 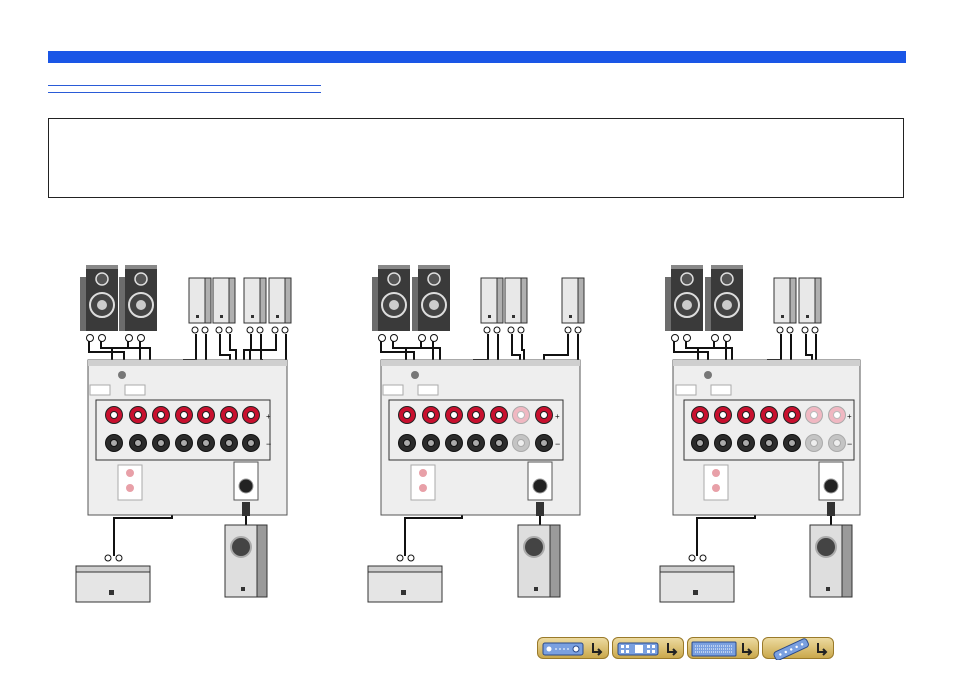 I want to click on remote-control-icon, so click(x=800, y=649).